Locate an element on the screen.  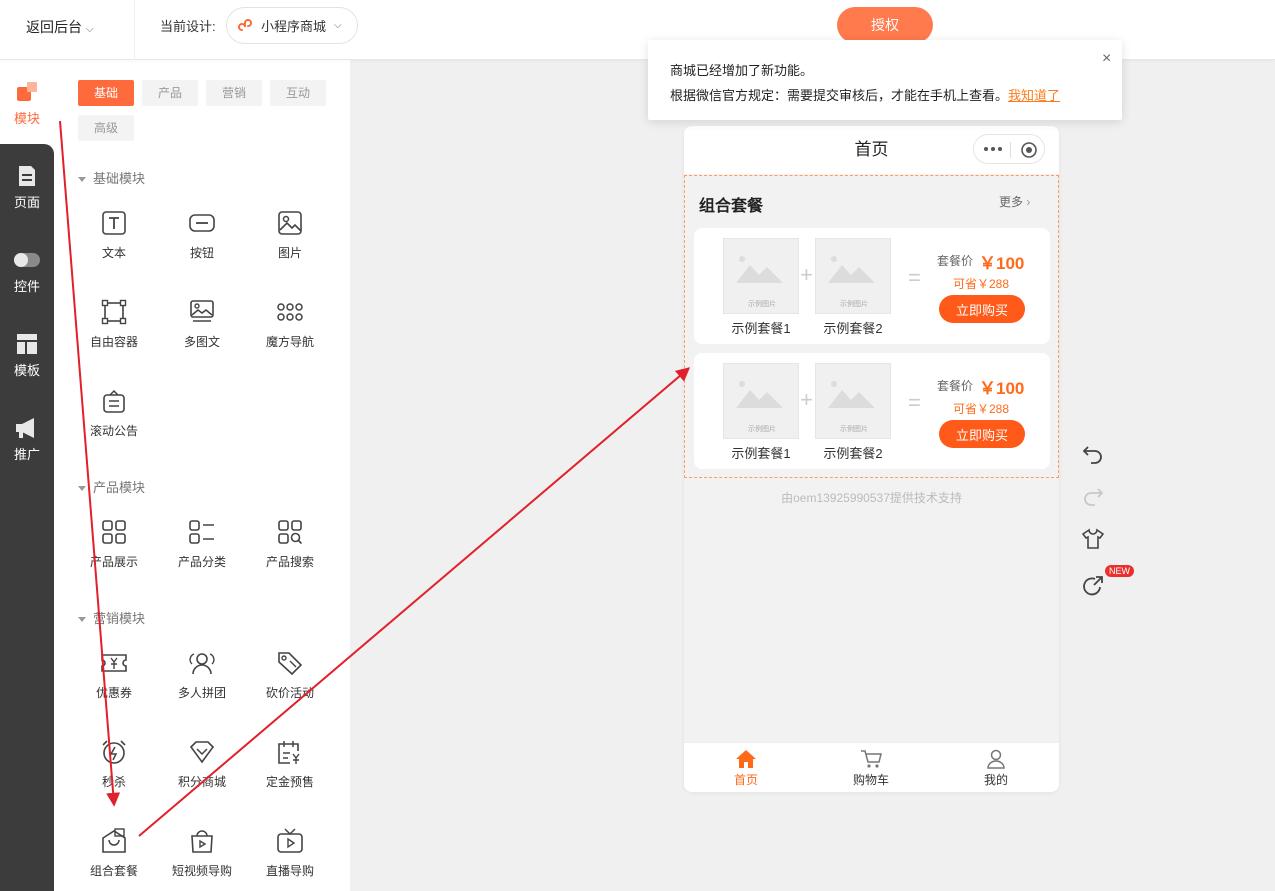
module-live-guide: 直播导购 is located at coordinates (290, 853).